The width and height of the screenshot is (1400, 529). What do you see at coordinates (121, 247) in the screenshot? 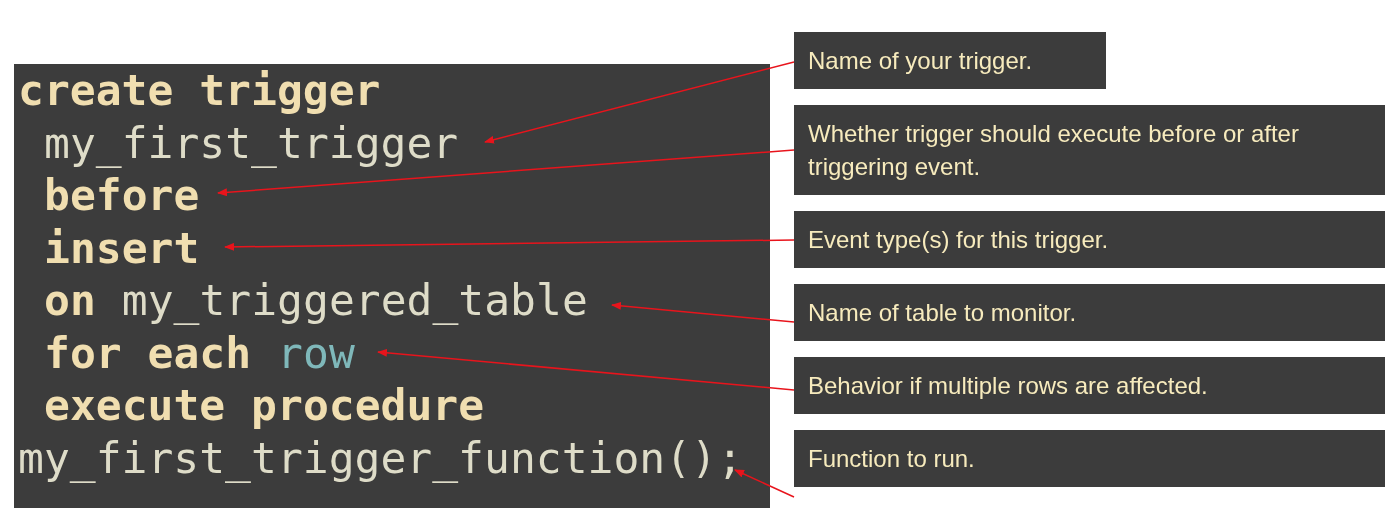
I see `code-line: insert` at bounding box center [121, 247].